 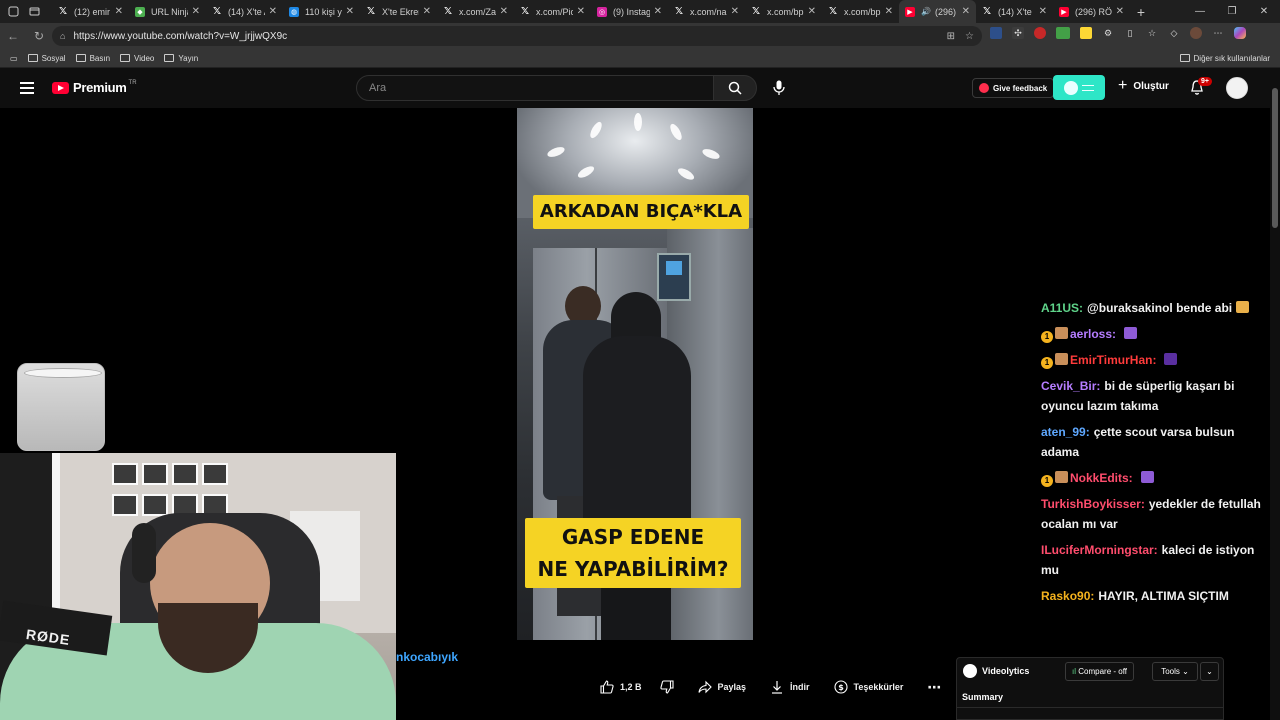 What do you see at coordinates (1232, 11) in the screenshot?
I see `maximize-icon: ❐` at bounding box center [1232, 11].